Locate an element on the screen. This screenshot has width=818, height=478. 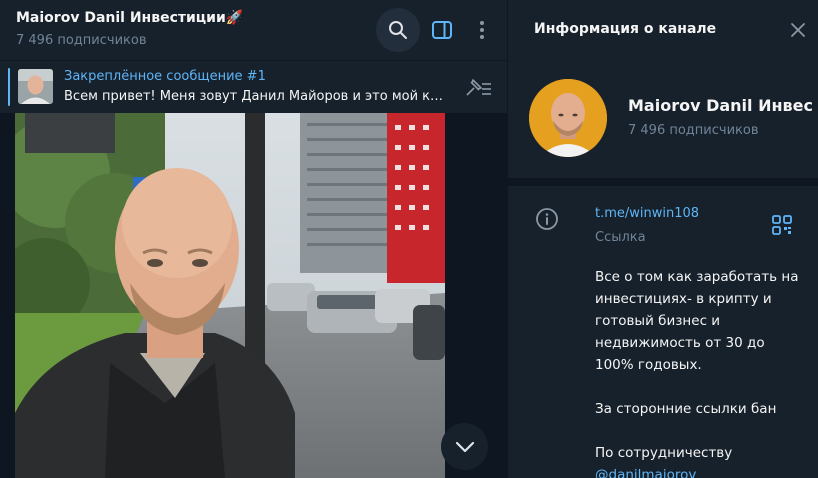
section-divider is located at coordinates (663, 182).